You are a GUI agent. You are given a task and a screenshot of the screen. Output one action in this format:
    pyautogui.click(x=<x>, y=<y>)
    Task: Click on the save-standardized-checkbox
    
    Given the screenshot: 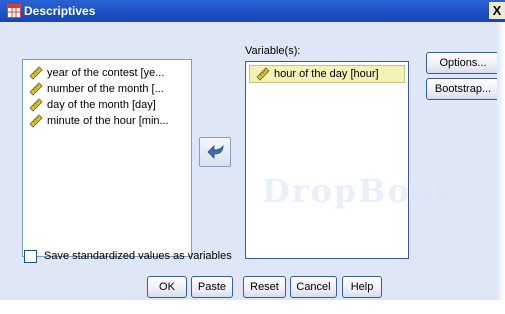 What is the action you would take?
    pyautogui.click(x=30, y=256)
    